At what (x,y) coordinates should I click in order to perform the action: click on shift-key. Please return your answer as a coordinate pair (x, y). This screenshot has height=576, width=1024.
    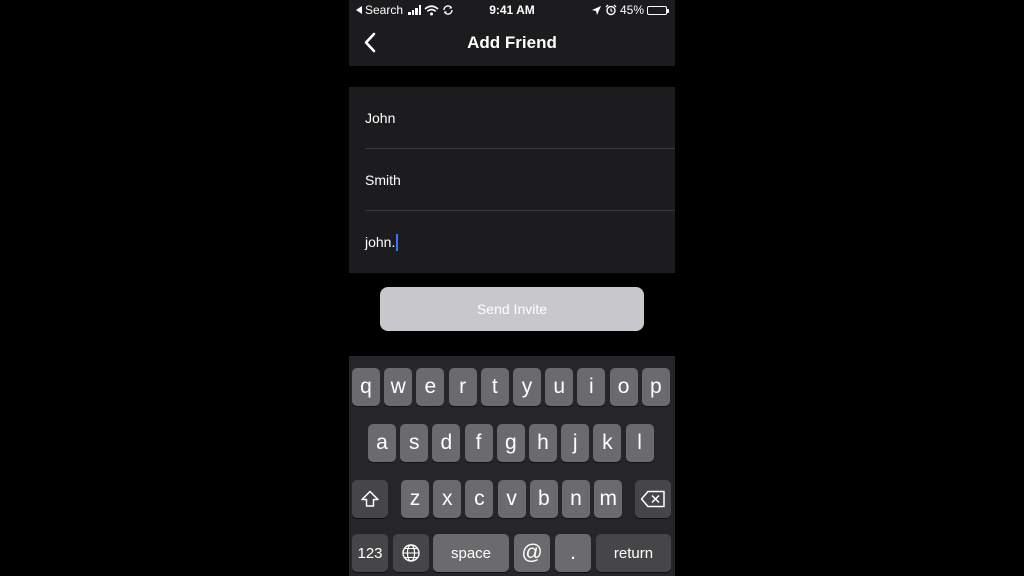
    Looking at the image, I should click on (370, 499).